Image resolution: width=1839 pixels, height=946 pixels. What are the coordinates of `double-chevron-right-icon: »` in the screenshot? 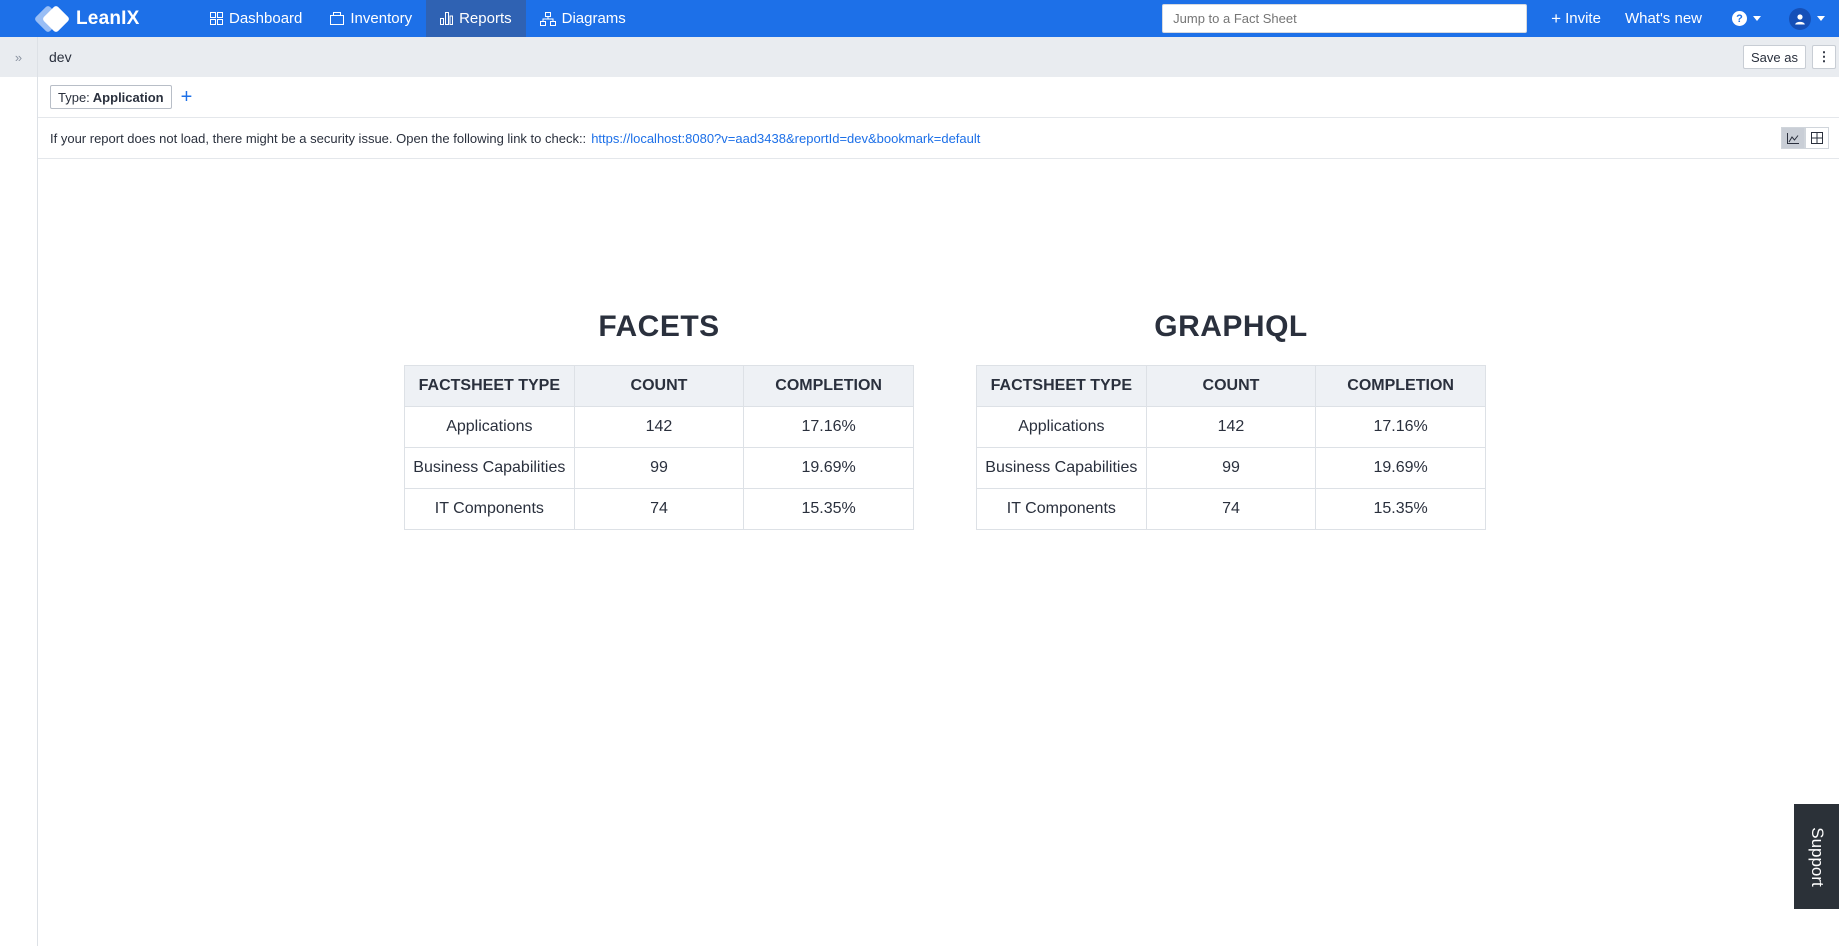 It's located at (18, 57).